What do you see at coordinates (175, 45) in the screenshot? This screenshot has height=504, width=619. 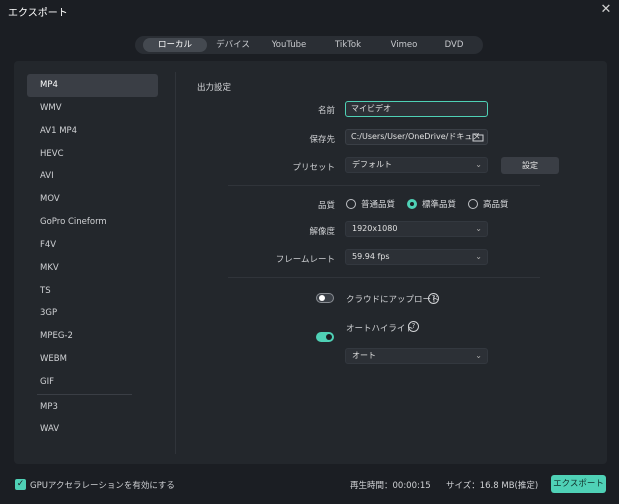 I see `tab-local: ローカル` at bounding box center [175, 45].